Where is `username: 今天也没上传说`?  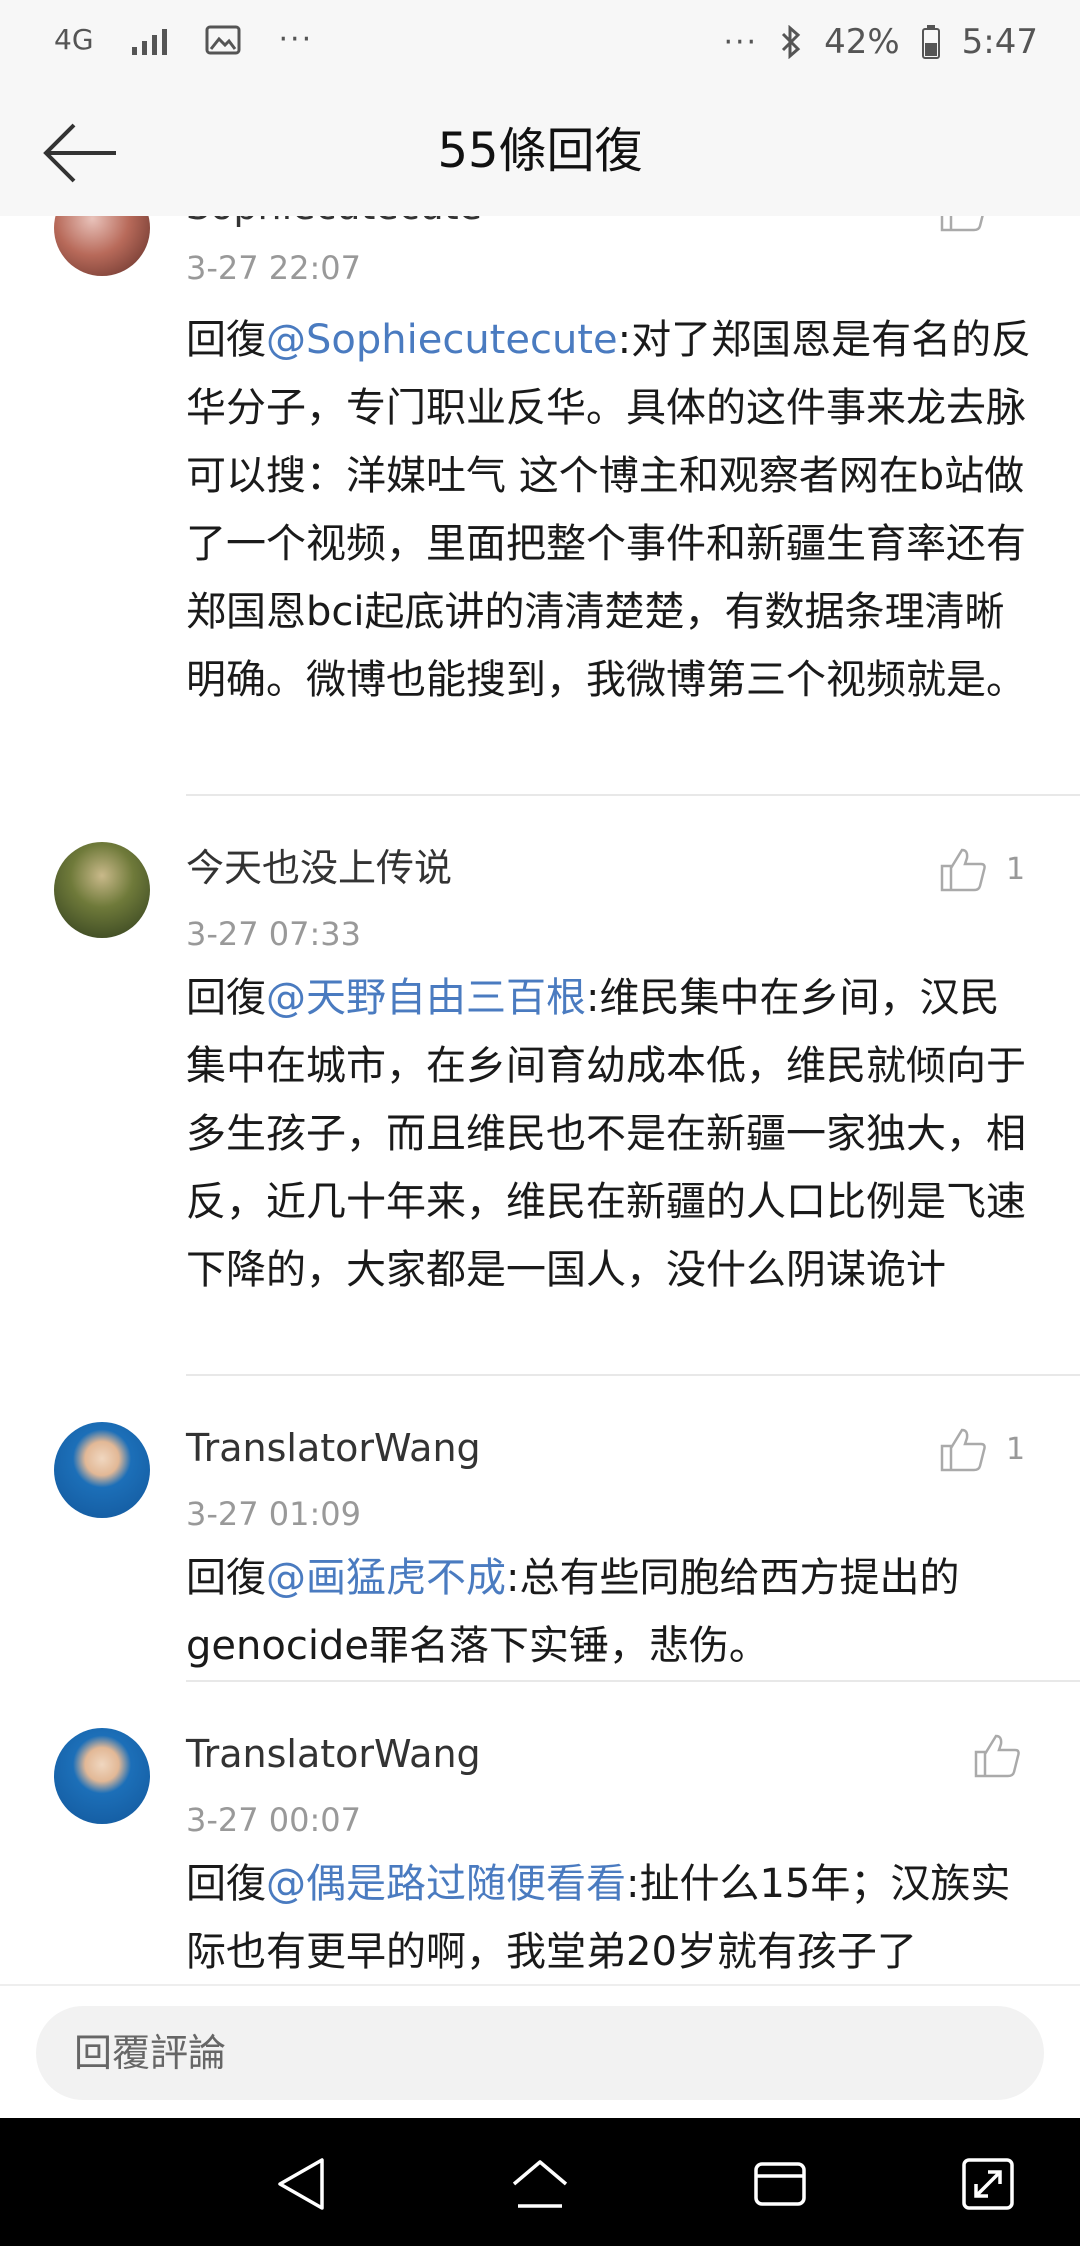 username: 今天也没上传说 is located at coordinates (319, 868).